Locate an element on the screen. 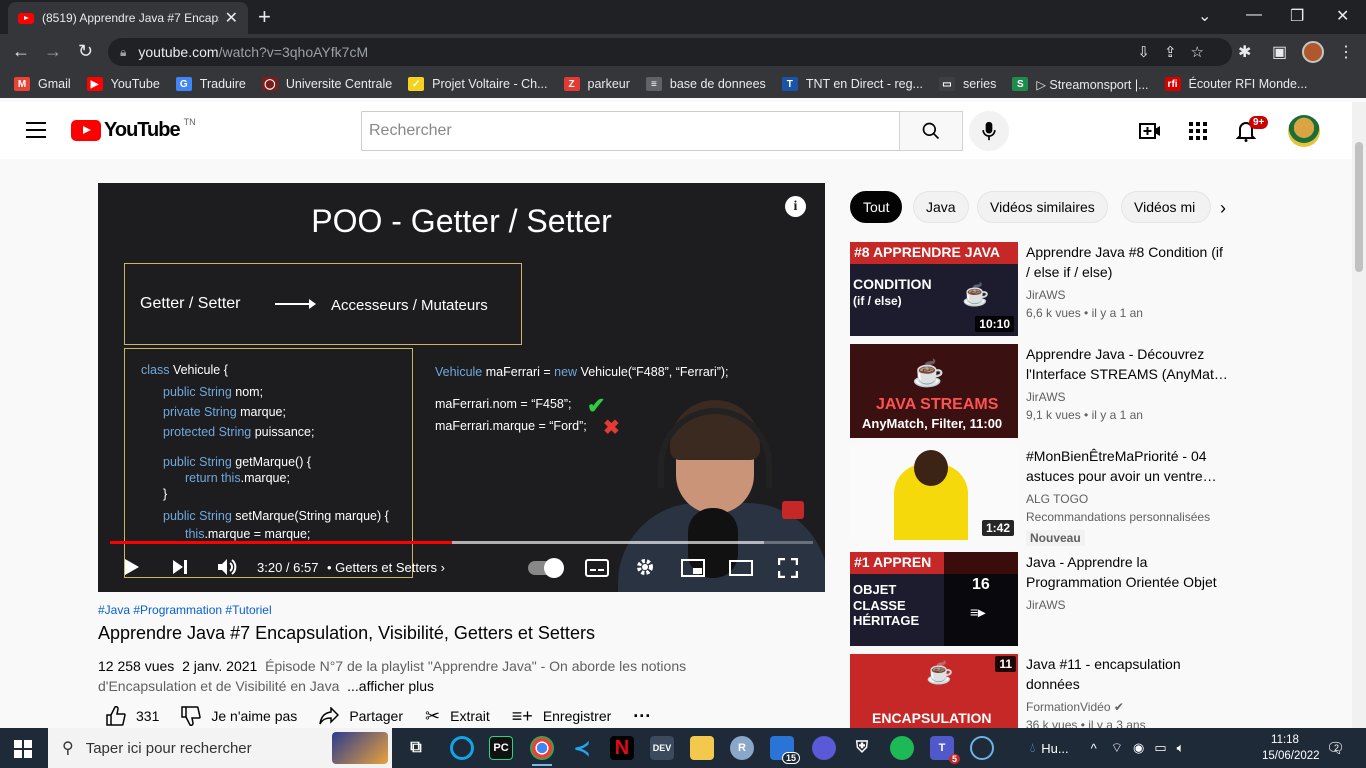  channel-name: ALG TOGO is located at coordinates (1057, 499).